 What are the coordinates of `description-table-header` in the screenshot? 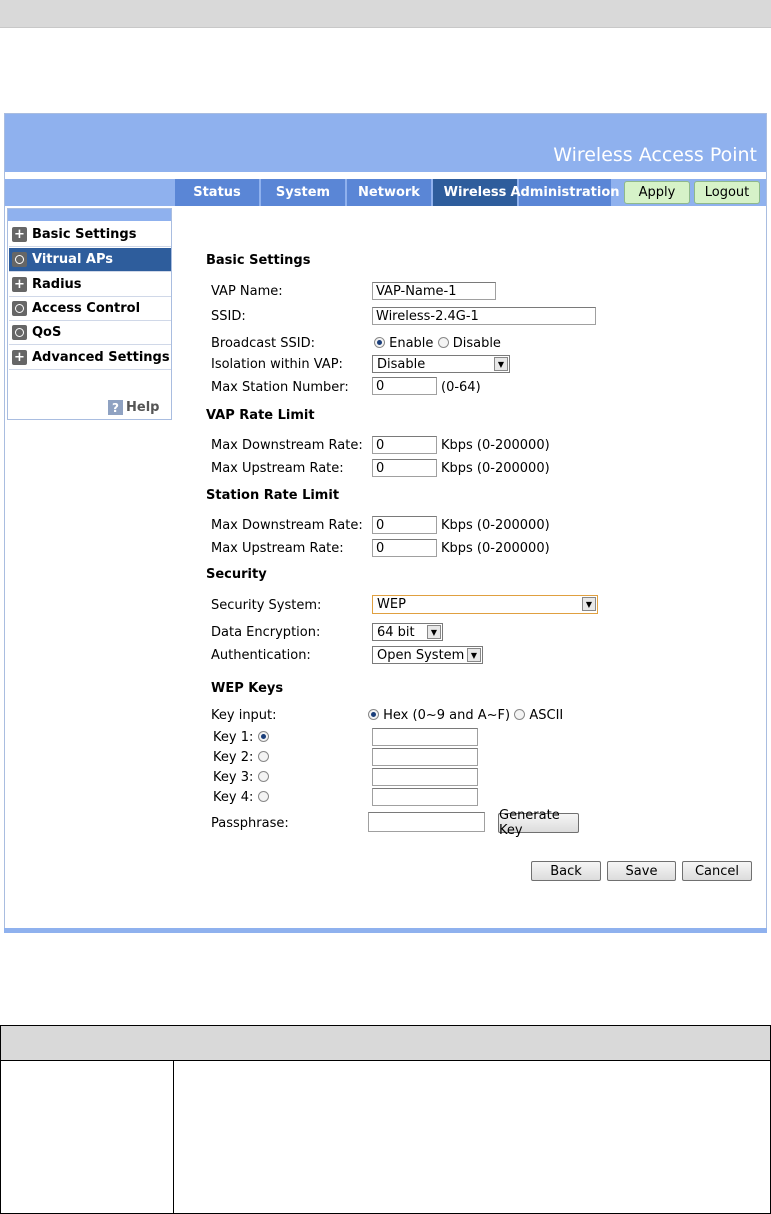 It's located at (385, 1043).